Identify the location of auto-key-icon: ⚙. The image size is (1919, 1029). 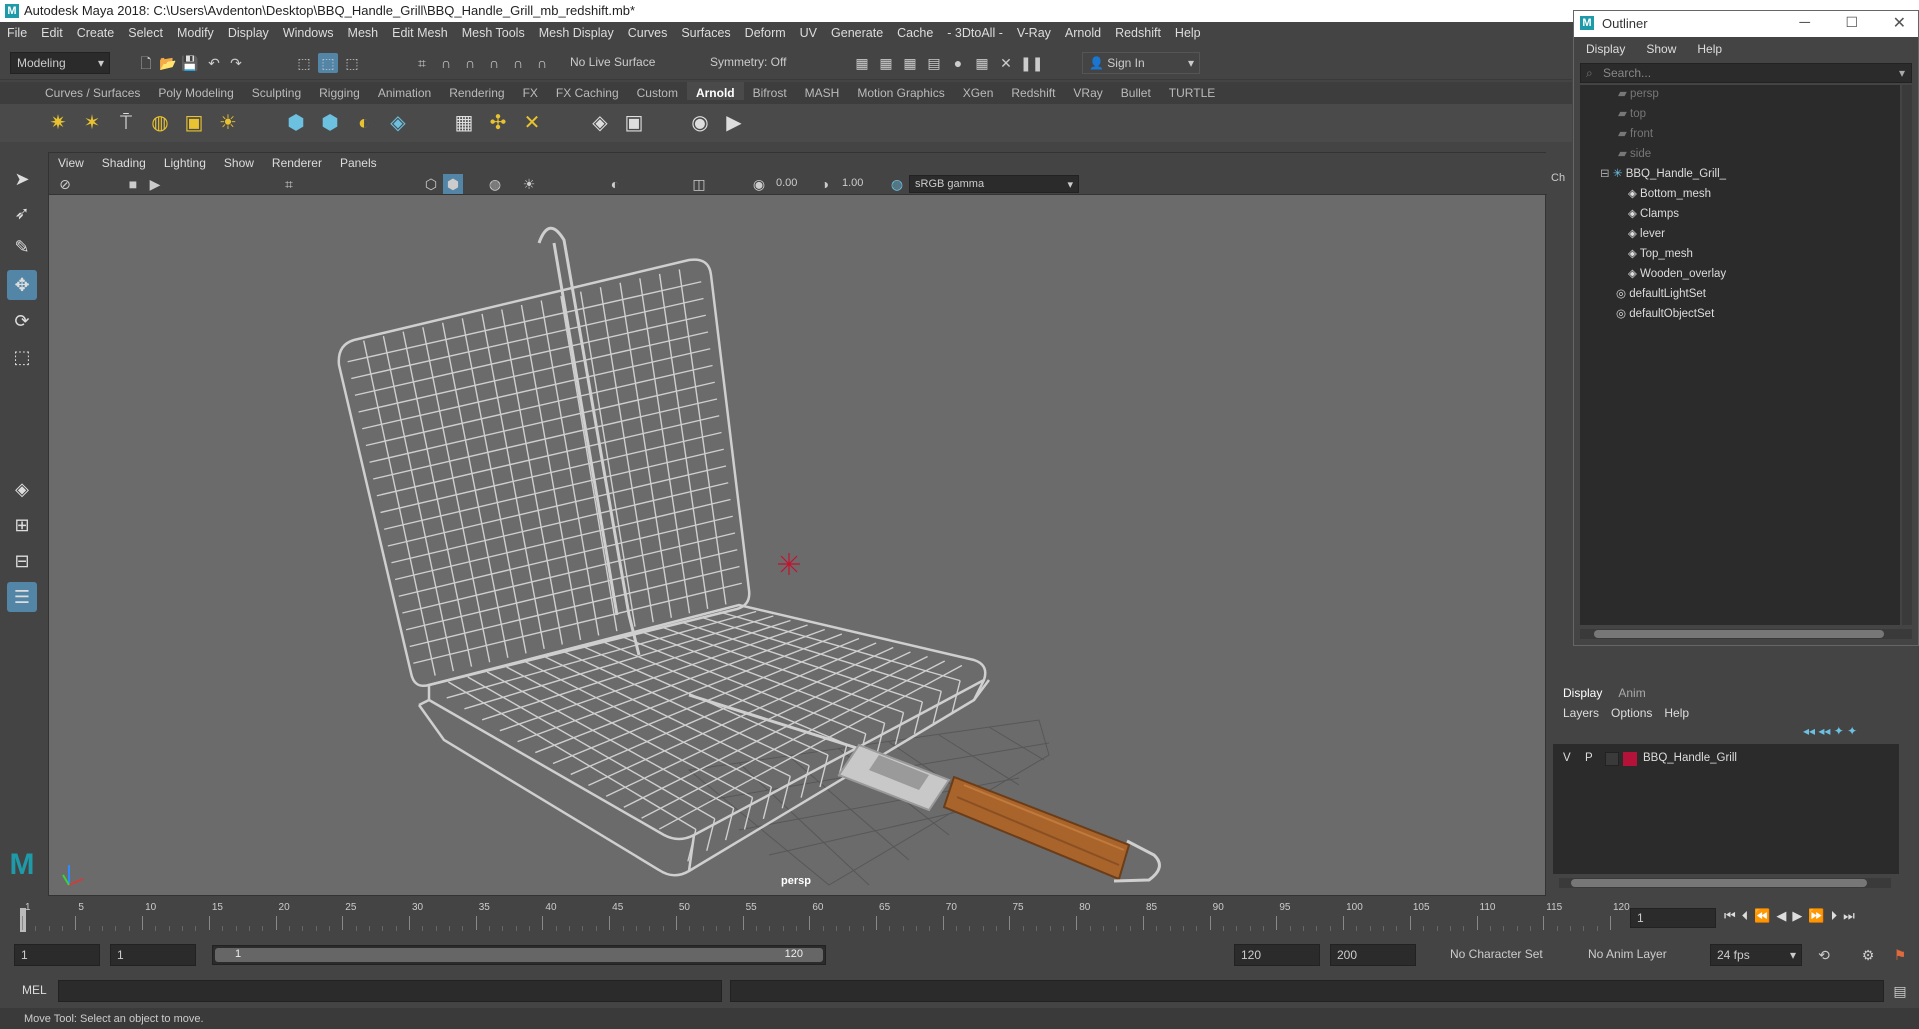
(1868, 955).